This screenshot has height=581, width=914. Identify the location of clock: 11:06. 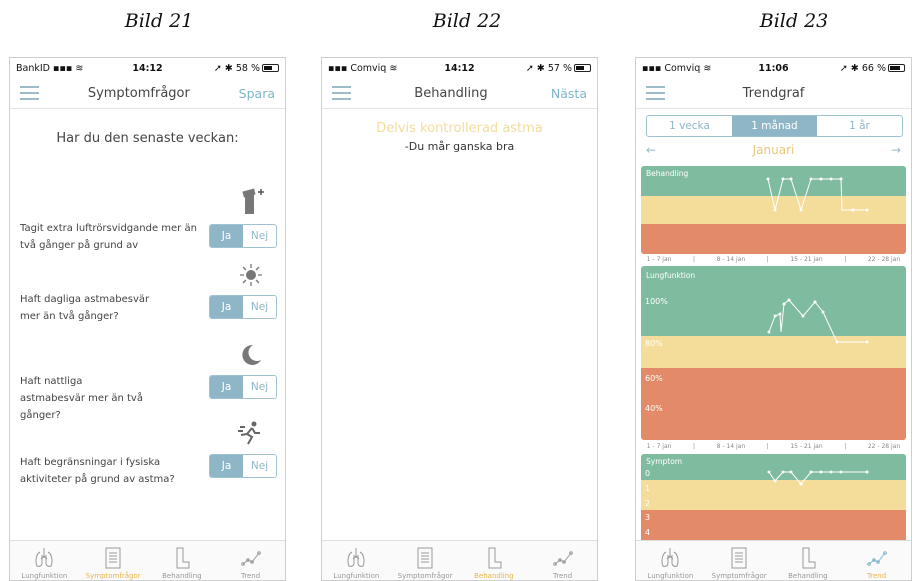
(773, 68).